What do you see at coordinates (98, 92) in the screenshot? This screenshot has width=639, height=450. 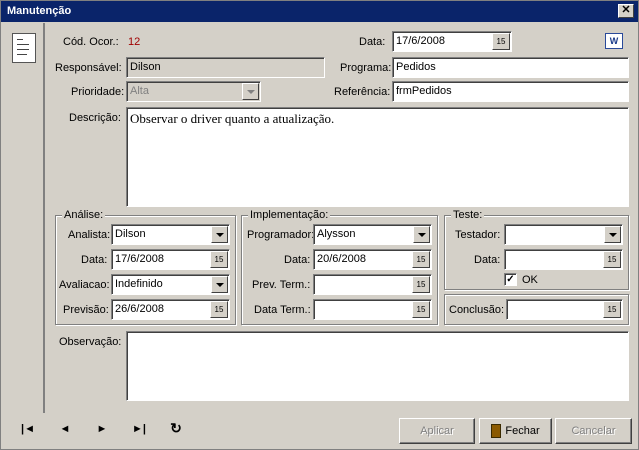 I see `prioridade-label: Prioridade:` at bounding box center [98, 92].